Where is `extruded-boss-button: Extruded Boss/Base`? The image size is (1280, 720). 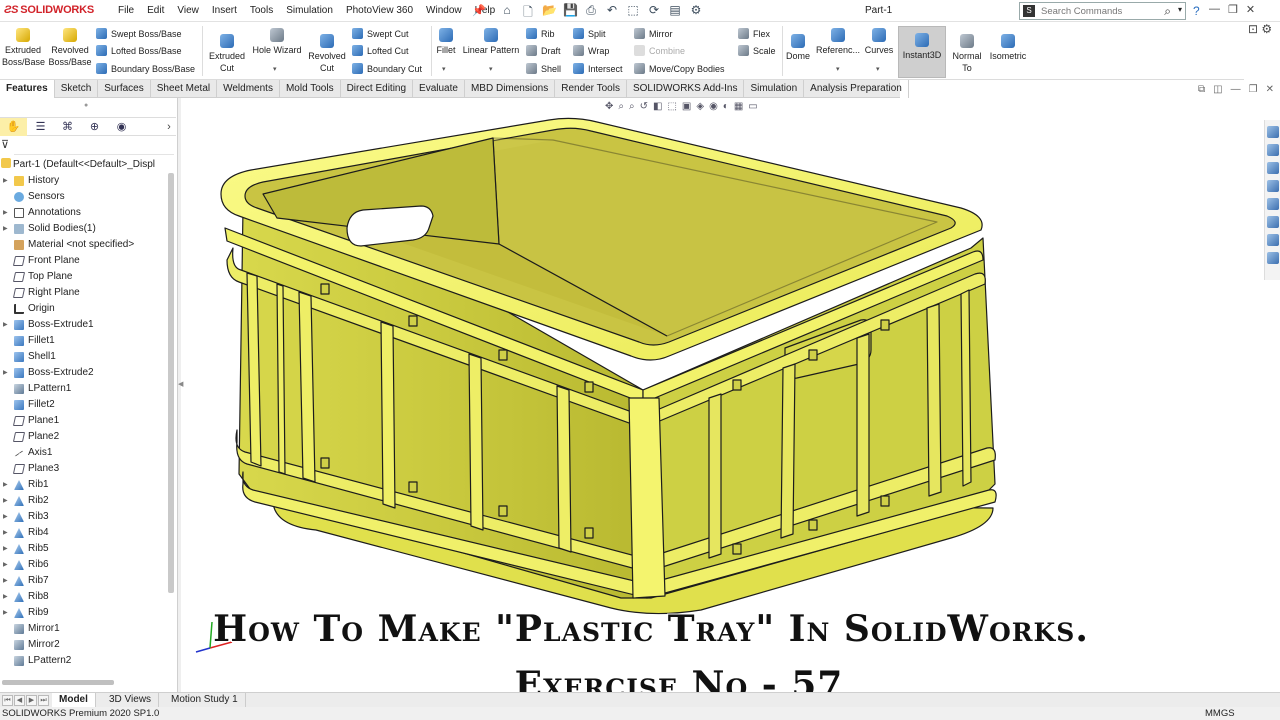 extruded-boss-button: Extruded Boss/Base is located at coordinates (23, 48).